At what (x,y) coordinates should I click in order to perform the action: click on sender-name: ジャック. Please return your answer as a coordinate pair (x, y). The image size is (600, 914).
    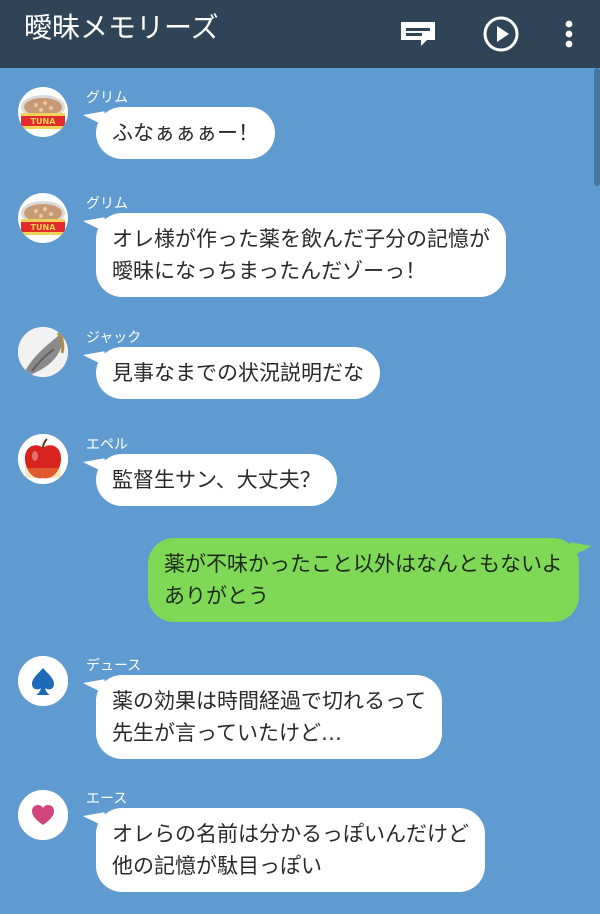
    Looking at the image, I should click on (114, 338).